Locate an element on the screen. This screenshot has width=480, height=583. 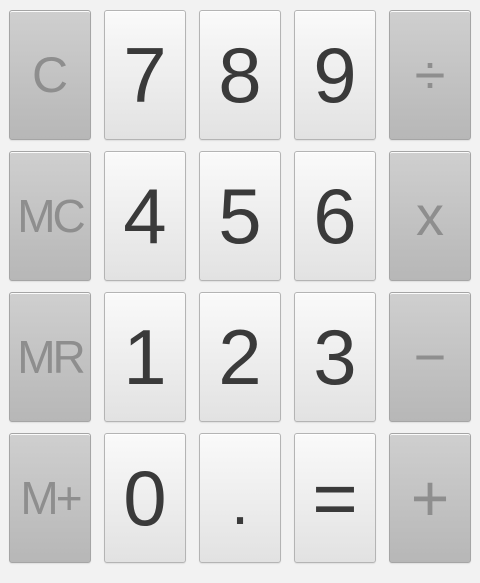
digit-9-button: 9 is located at coordinates (335, 75).